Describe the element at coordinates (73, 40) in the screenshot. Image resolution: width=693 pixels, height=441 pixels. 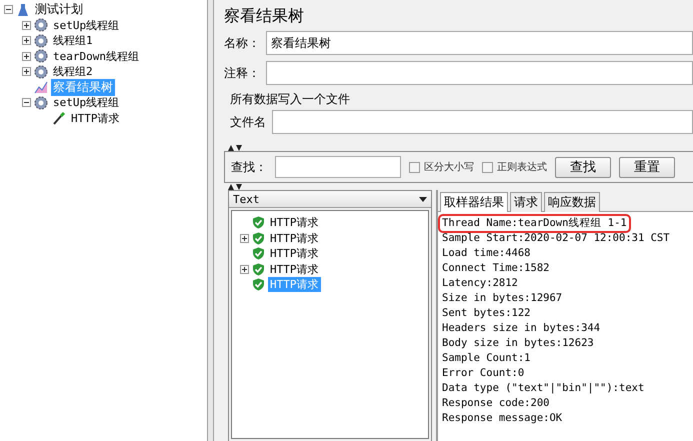
I see `tree-item: 线程组1` at that location.